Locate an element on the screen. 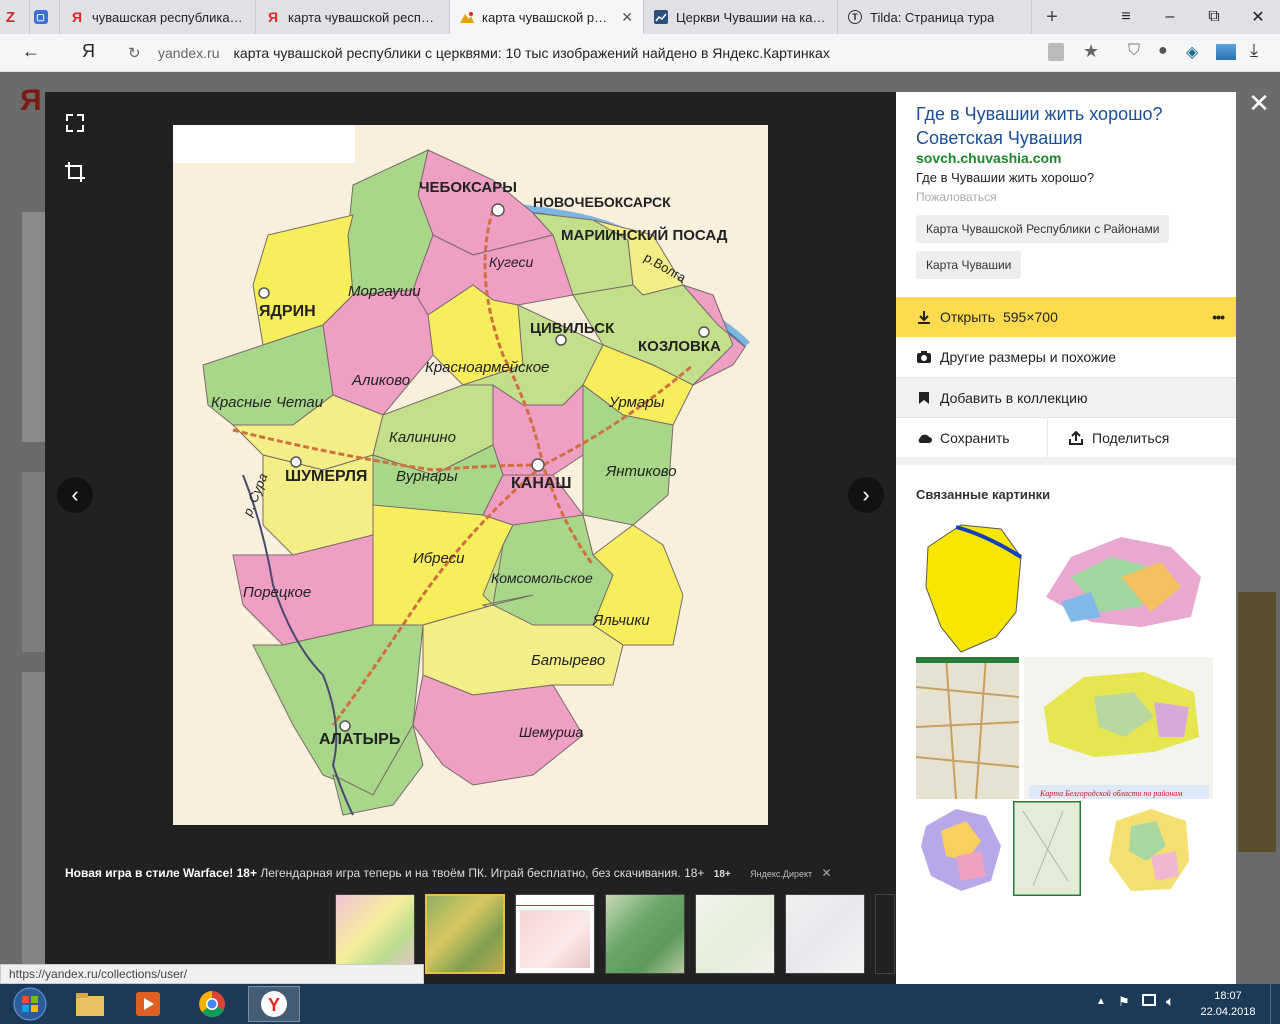  download-icon: ⤓ is located at coordinates (1254, 50).